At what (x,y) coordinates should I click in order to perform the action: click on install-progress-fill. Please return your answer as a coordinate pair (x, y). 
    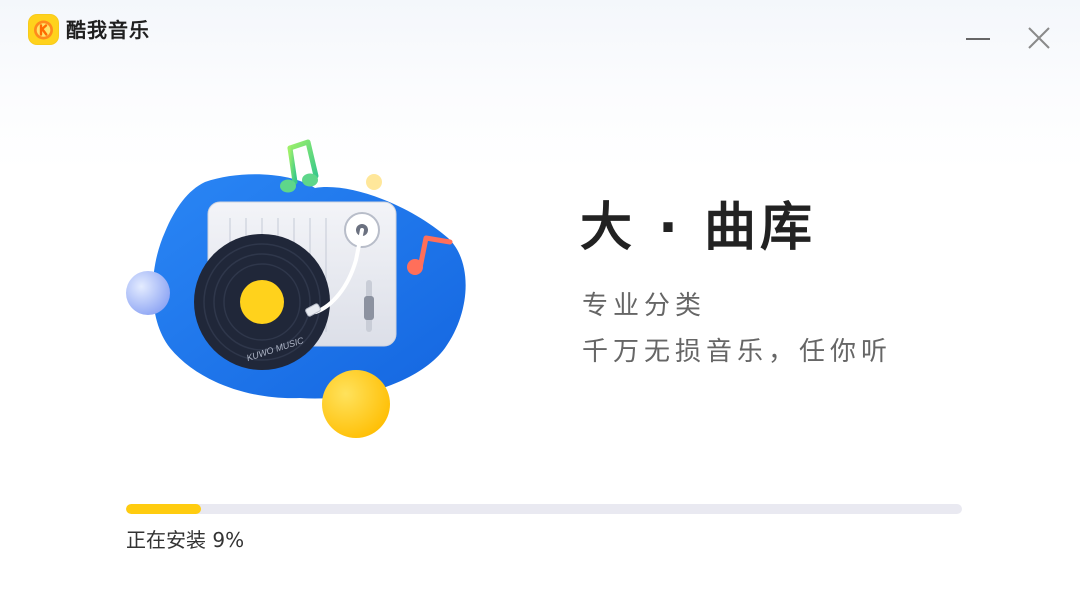
    Looking at the image, I should click on (164, 509).